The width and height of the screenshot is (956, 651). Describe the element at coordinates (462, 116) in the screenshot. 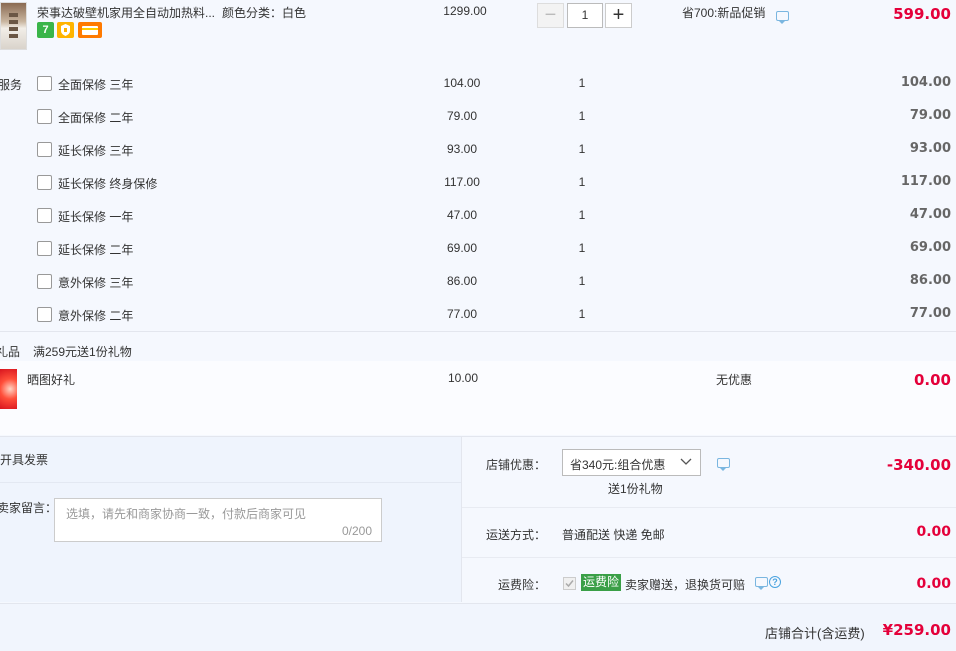

I see `service-price: 79.00` at that location.